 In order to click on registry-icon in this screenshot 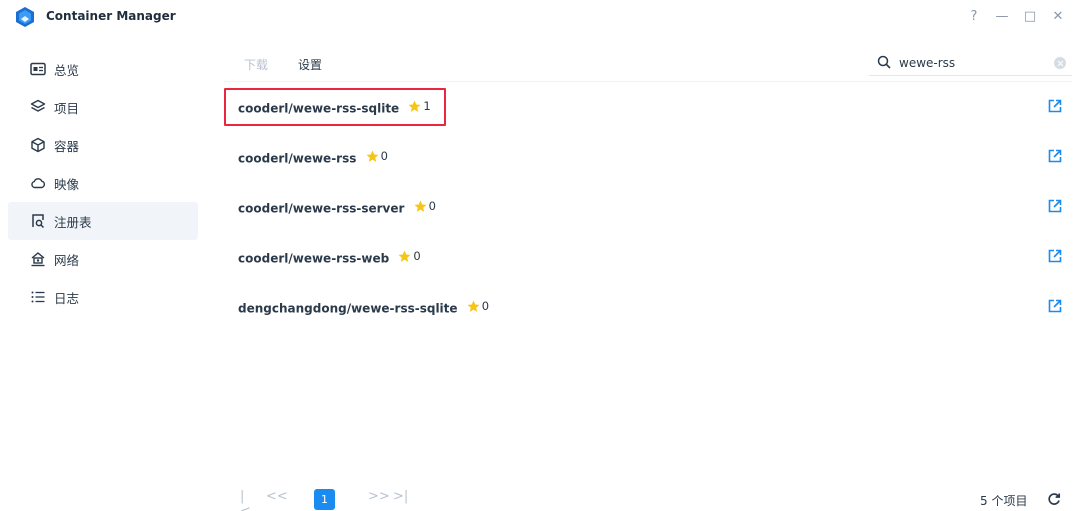, I will do `click(38, 221)`.